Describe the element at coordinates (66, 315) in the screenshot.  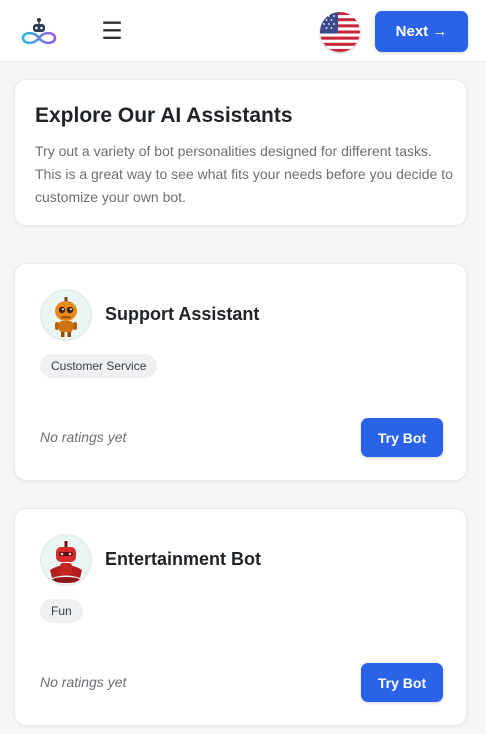
I see `orange-robot-avatar-icon` at that location.